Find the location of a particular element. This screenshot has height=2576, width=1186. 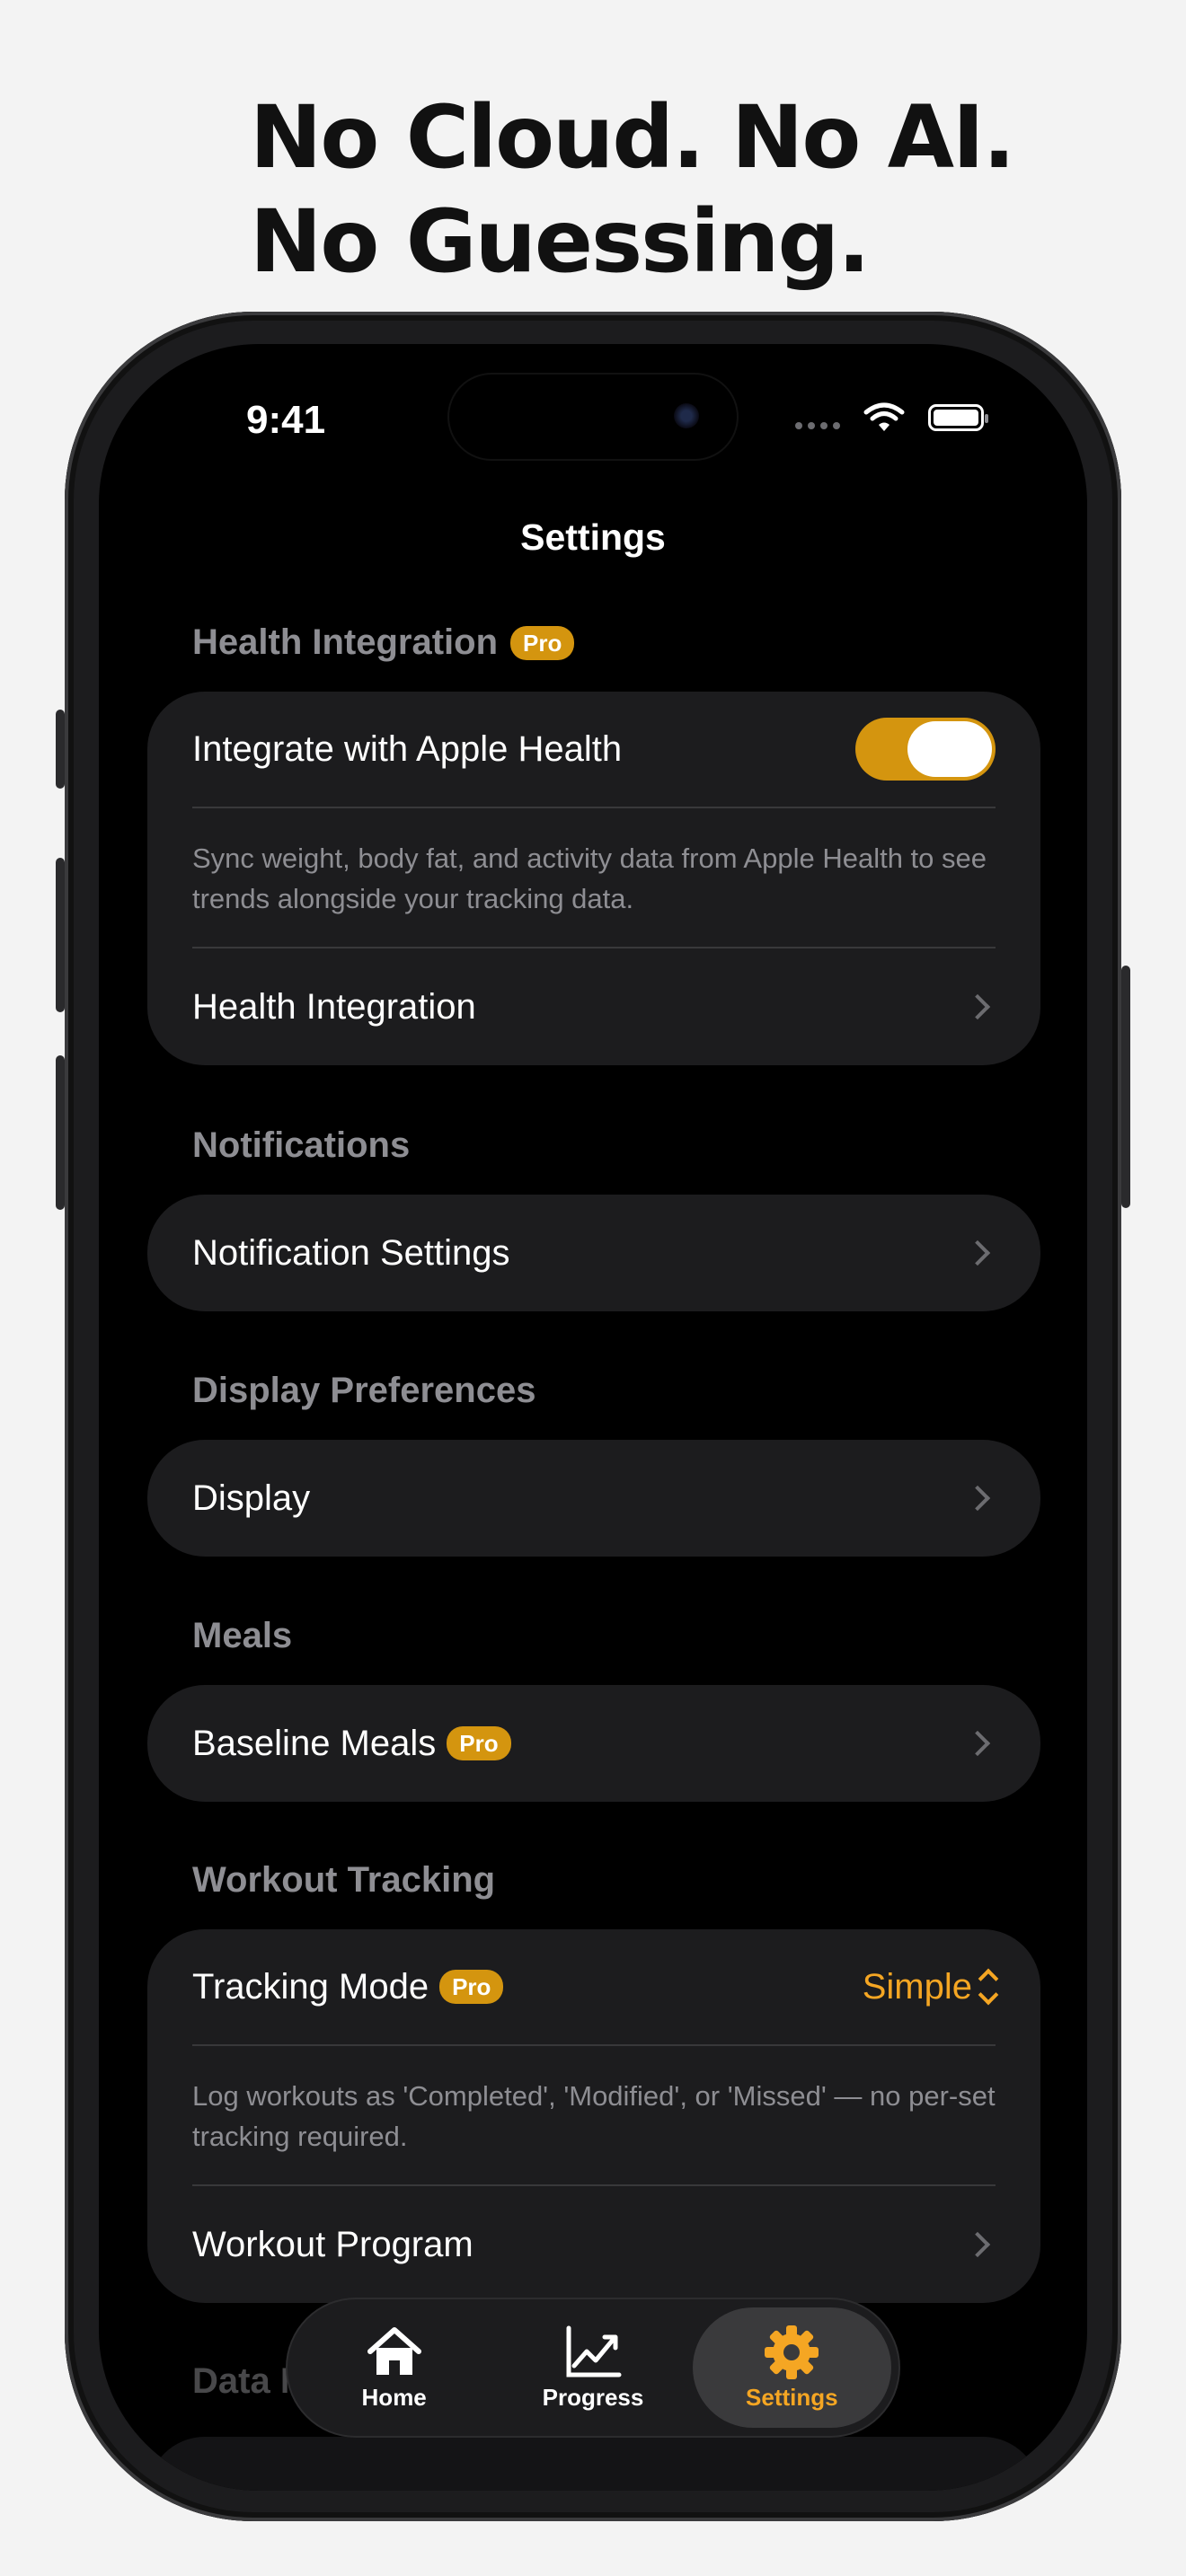

section-header-label: Notifications is located at coordinates (301, 1145).